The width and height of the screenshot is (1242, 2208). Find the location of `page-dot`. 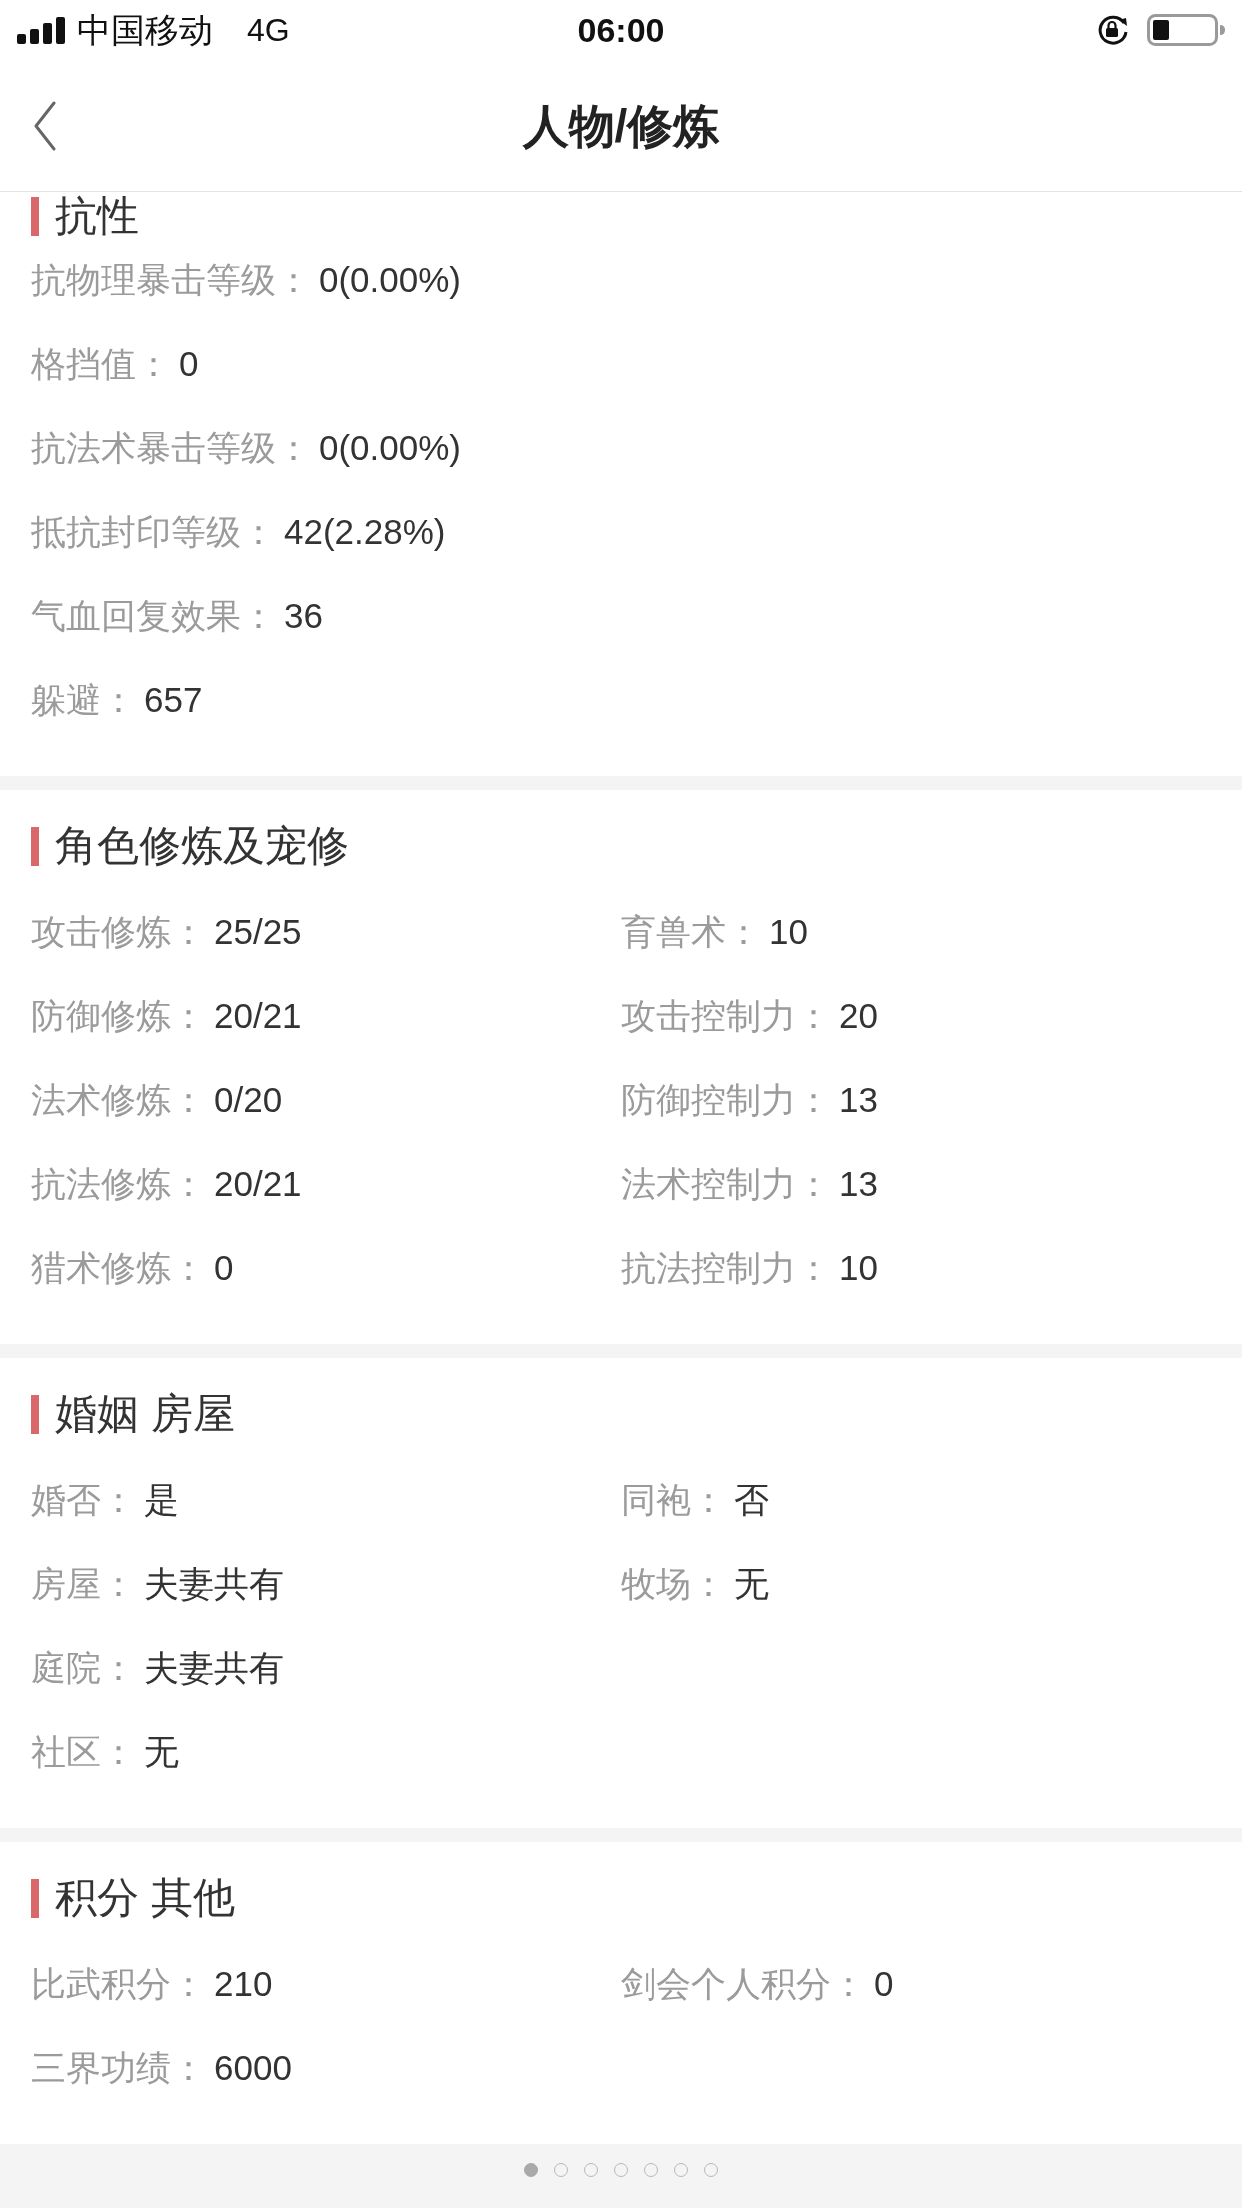

page-dot is located at coordinates (531, 2170).